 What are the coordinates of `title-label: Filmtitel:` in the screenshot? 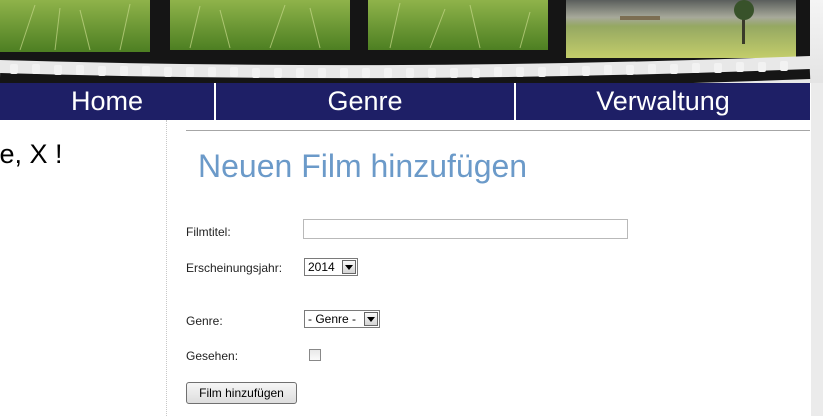 It's located at (208, 232).